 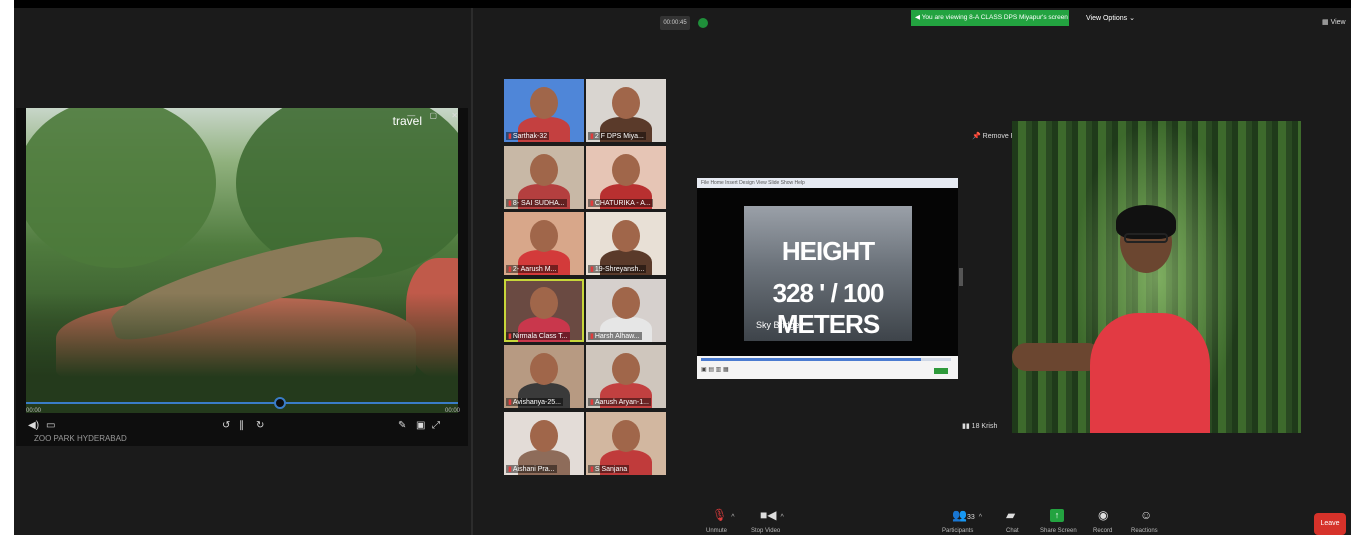 I want to click on status-indicator, so click(x=941, y=371).